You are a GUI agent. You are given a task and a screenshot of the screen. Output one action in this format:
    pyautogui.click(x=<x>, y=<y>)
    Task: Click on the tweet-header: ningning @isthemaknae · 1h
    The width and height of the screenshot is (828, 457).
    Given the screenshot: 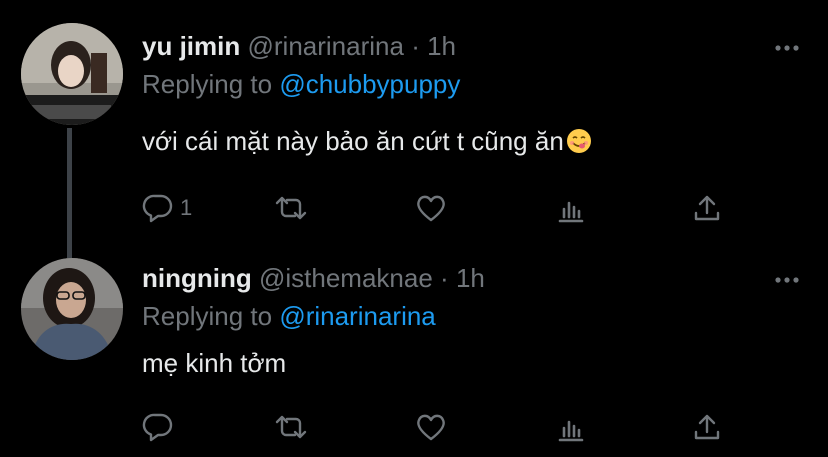 What is the action you would take?
    pyautogui.click(x=475, y=278)
    